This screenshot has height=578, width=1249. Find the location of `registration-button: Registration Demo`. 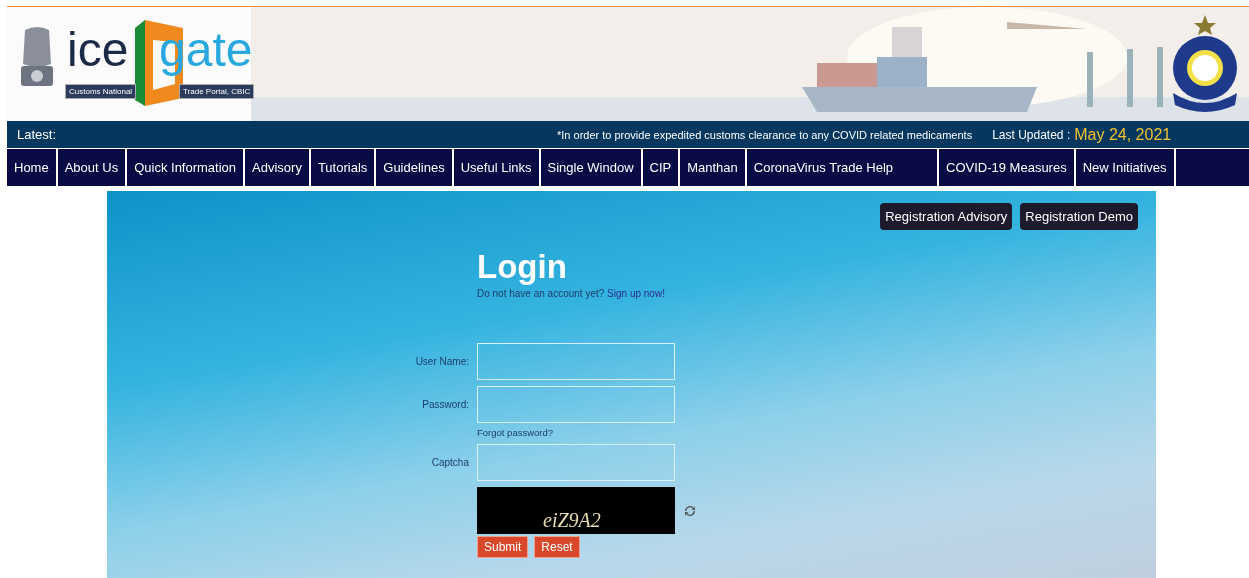

registration-button: Registration Demo is located at coordinates (1079, 216).